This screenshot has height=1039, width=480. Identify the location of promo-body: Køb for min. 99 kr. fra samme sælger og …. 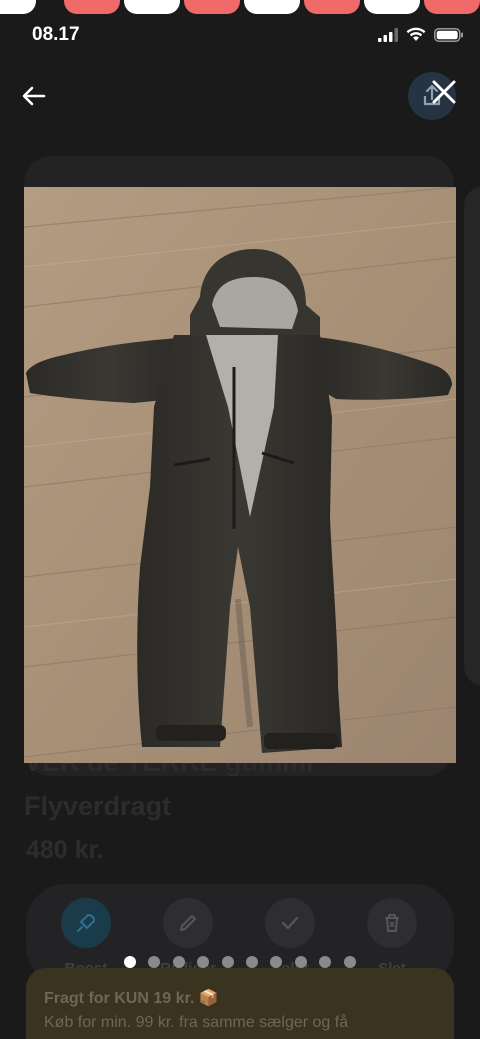
(196, 1022).